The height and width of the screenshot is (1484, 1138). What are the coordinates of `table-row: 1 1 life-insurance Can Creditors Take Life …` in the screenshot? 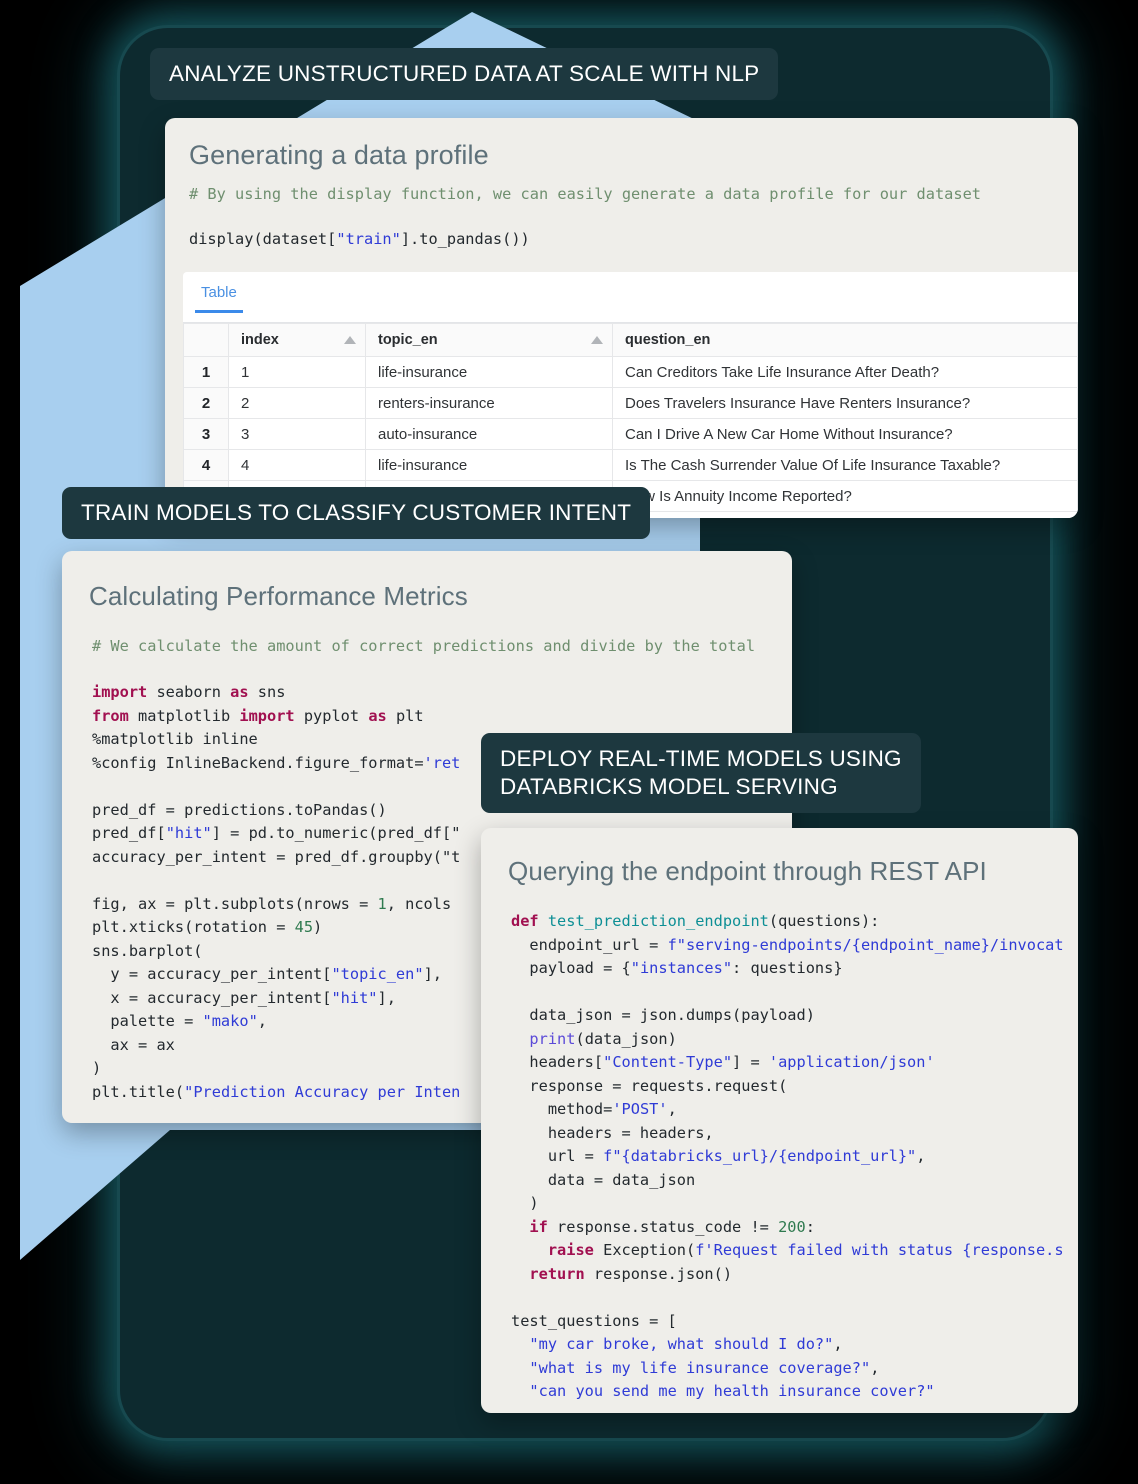 It's located at (630, 372).